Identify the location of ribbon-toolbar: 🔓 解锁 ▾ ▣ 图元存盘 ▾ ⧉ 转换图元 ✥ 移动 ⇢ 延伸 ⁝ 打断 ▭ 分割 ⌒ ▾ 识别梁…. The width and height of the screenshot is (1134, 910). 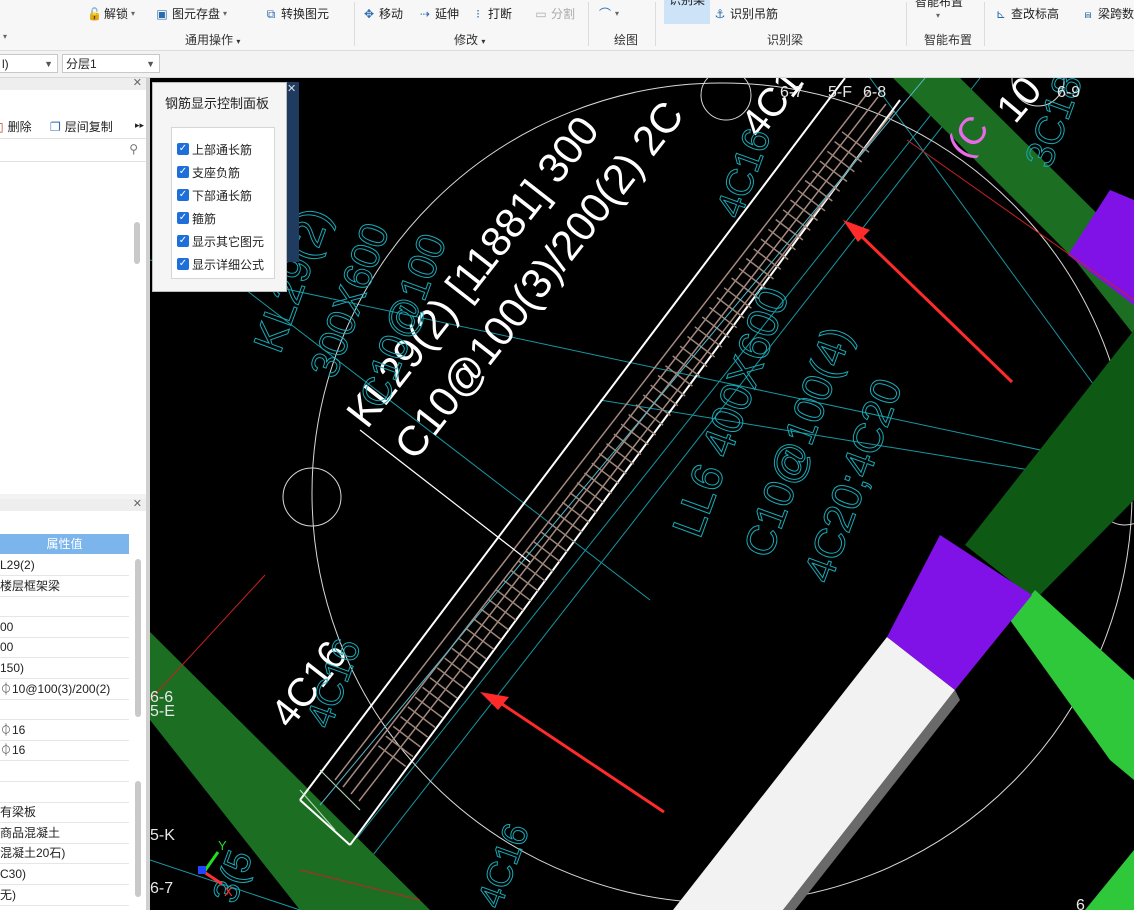
(567, 25).